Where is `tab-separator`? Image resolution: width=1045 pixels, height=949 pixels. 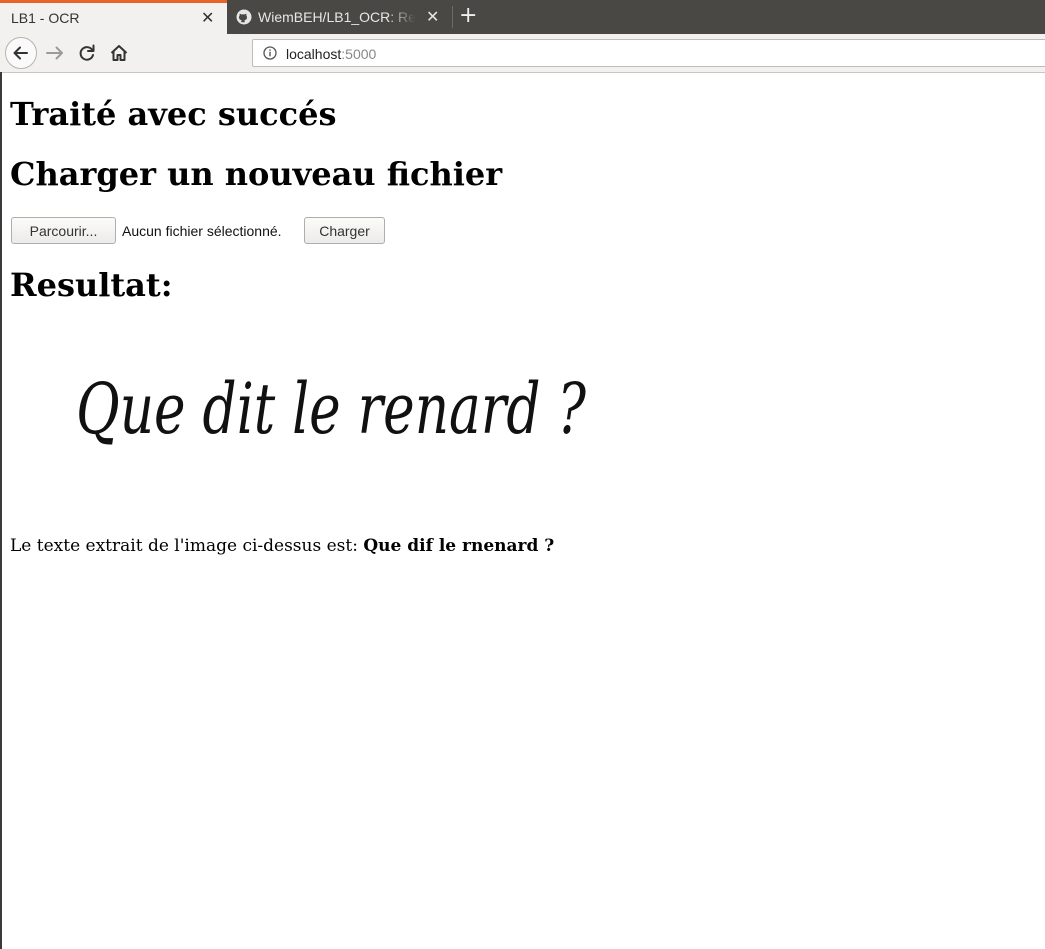 tab-separator is located at coordinates (452, 17).